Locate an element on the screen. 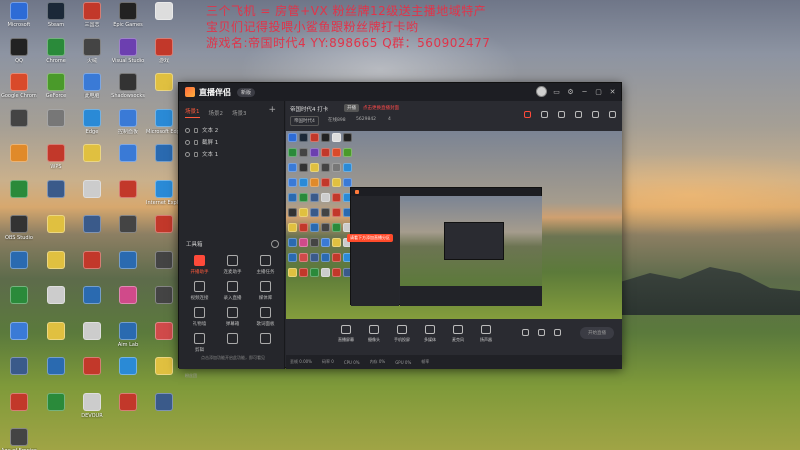 Image resolution: width=800 pixels, height=450 pixels. close-button: ✕ is located at coordinates (612, 92).